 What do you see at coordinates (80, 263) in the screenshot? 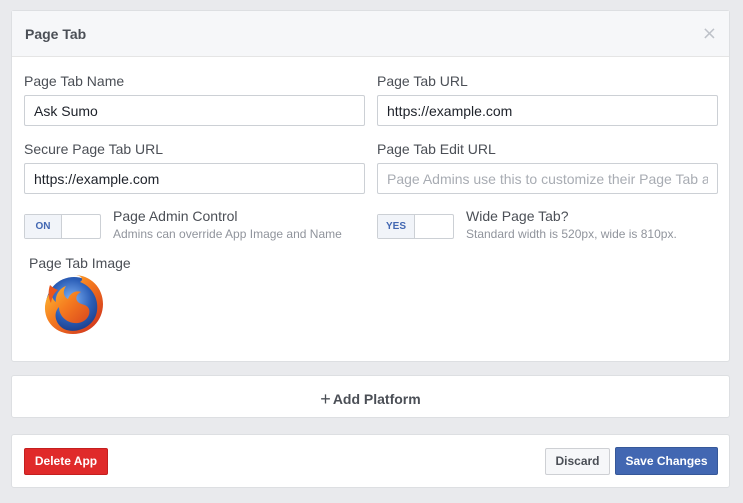
I see `page-tab-image-label: Page Tab Image` at bounding box center [80, 263].